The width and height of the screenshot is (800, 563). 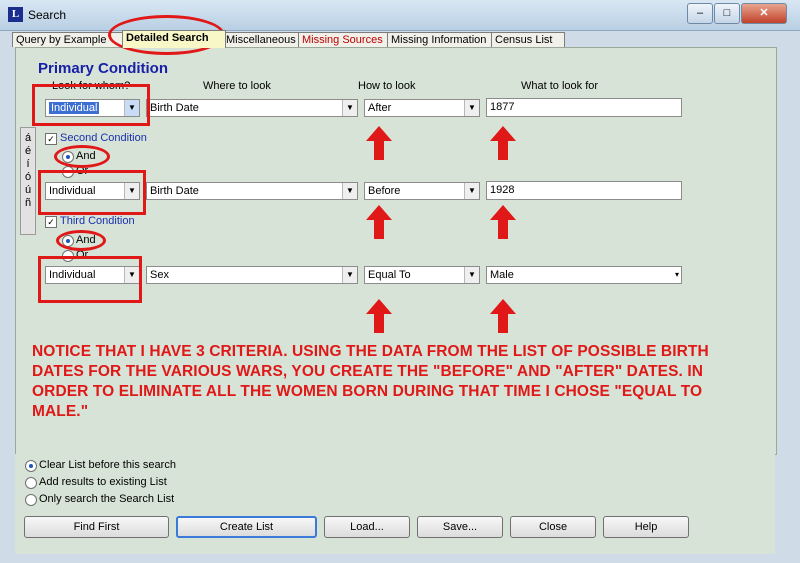 I want to click on value-select-3: Male ▾, so click(x=584, y=275).